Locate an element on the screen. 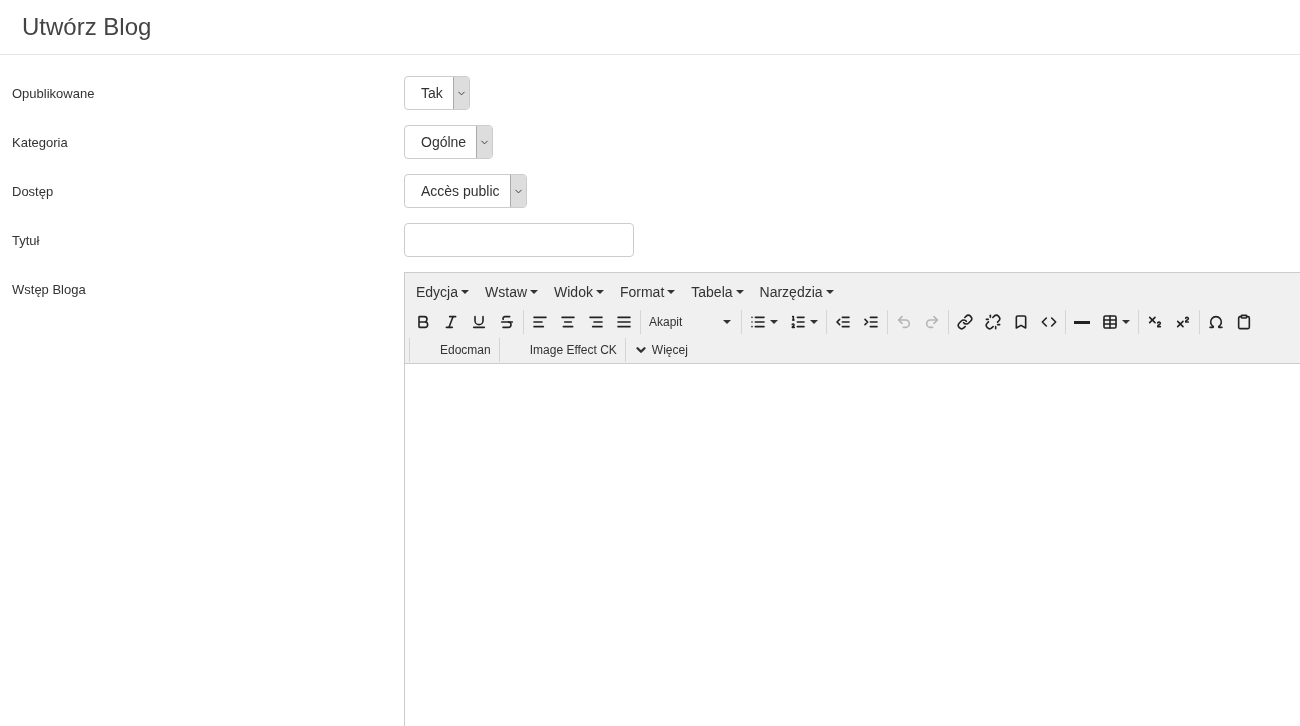 The width and height of the screenshot is (1300, 726). table-icon is located at coordinates (1110, 322).